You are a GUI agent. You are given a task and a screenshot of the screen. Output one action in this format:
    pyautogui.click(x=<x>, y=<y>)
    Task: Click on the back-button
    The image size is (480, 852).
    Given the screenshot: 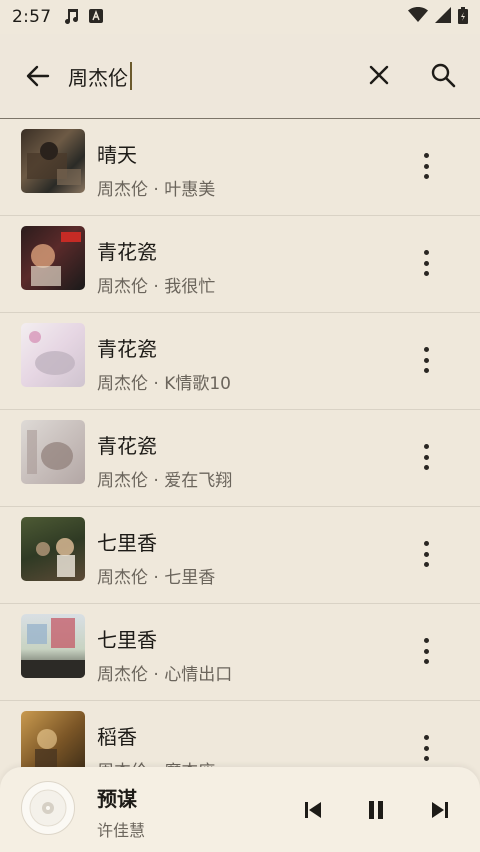 What is the action you would take?
    pyautogui.click(x=38, y=76)
    